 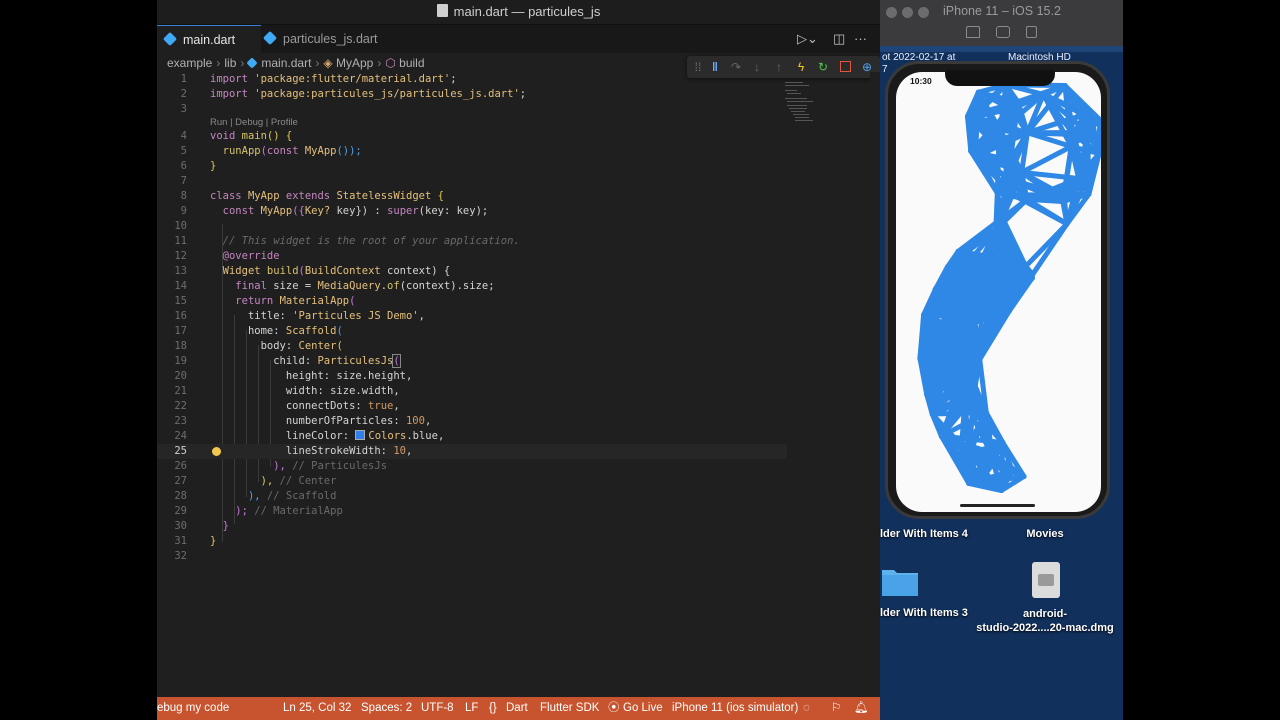 What do you see at coordinates (286, 63) in the screenshot?
I see `breadcrumb-item: main.dart` at bounding box center [286, 63].